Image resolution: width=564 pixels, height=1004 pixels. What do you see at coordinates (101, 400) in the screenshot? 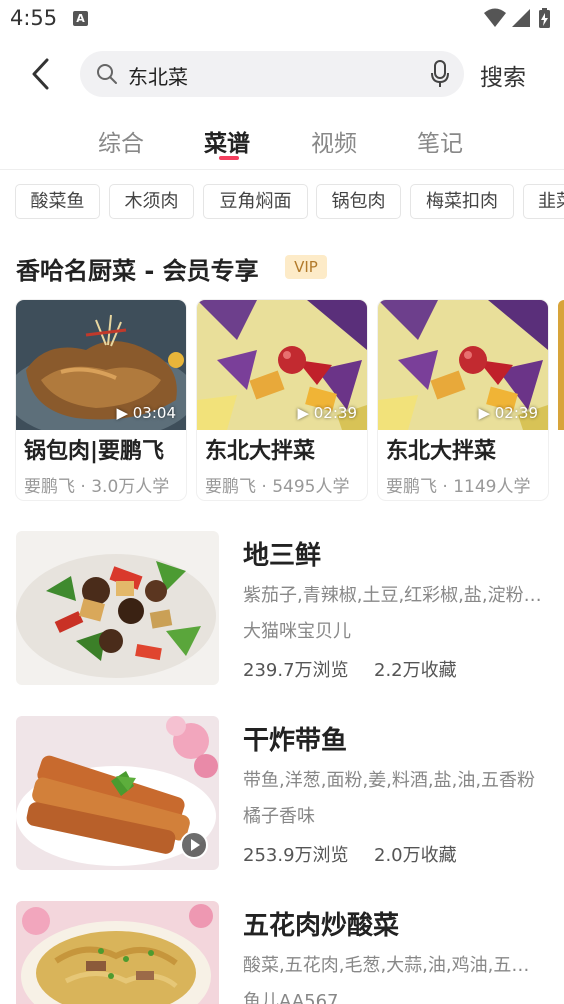
I see `vip-card: ▶ 03:04 锅包肉|要鹏飞 要鹏飞 · 3.0万人学` at bounding box center [101, 400].